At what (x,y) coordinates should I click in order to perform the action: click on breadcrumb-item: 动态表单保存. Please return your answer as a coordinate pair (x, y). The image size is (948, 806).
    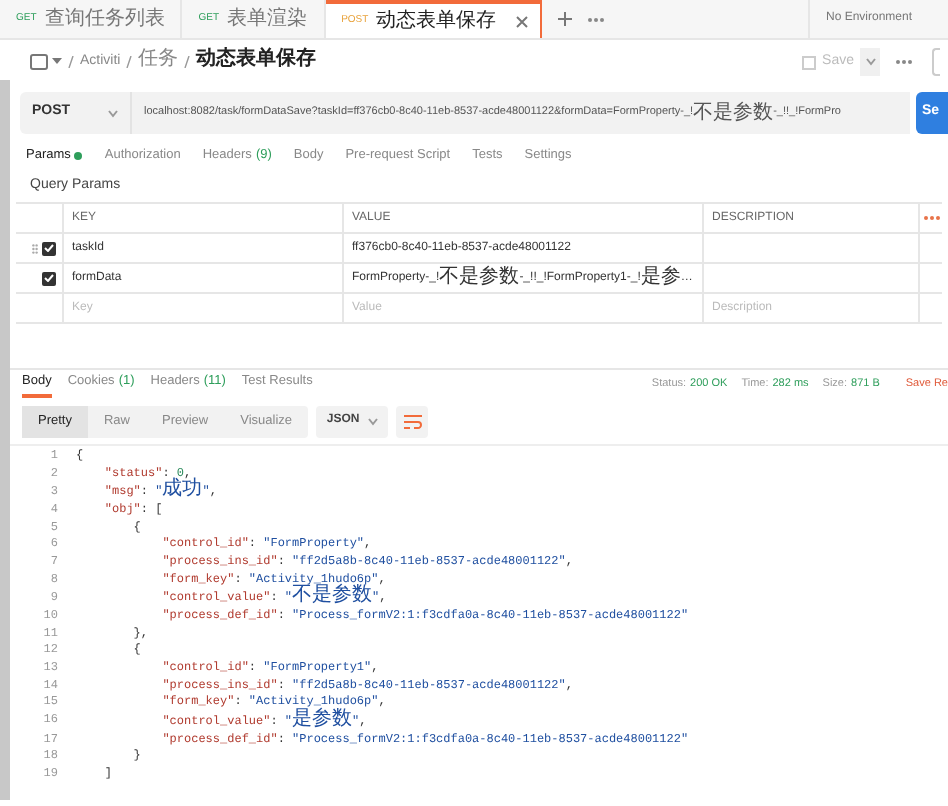
    Looking at the image, I should click on (256, 62).